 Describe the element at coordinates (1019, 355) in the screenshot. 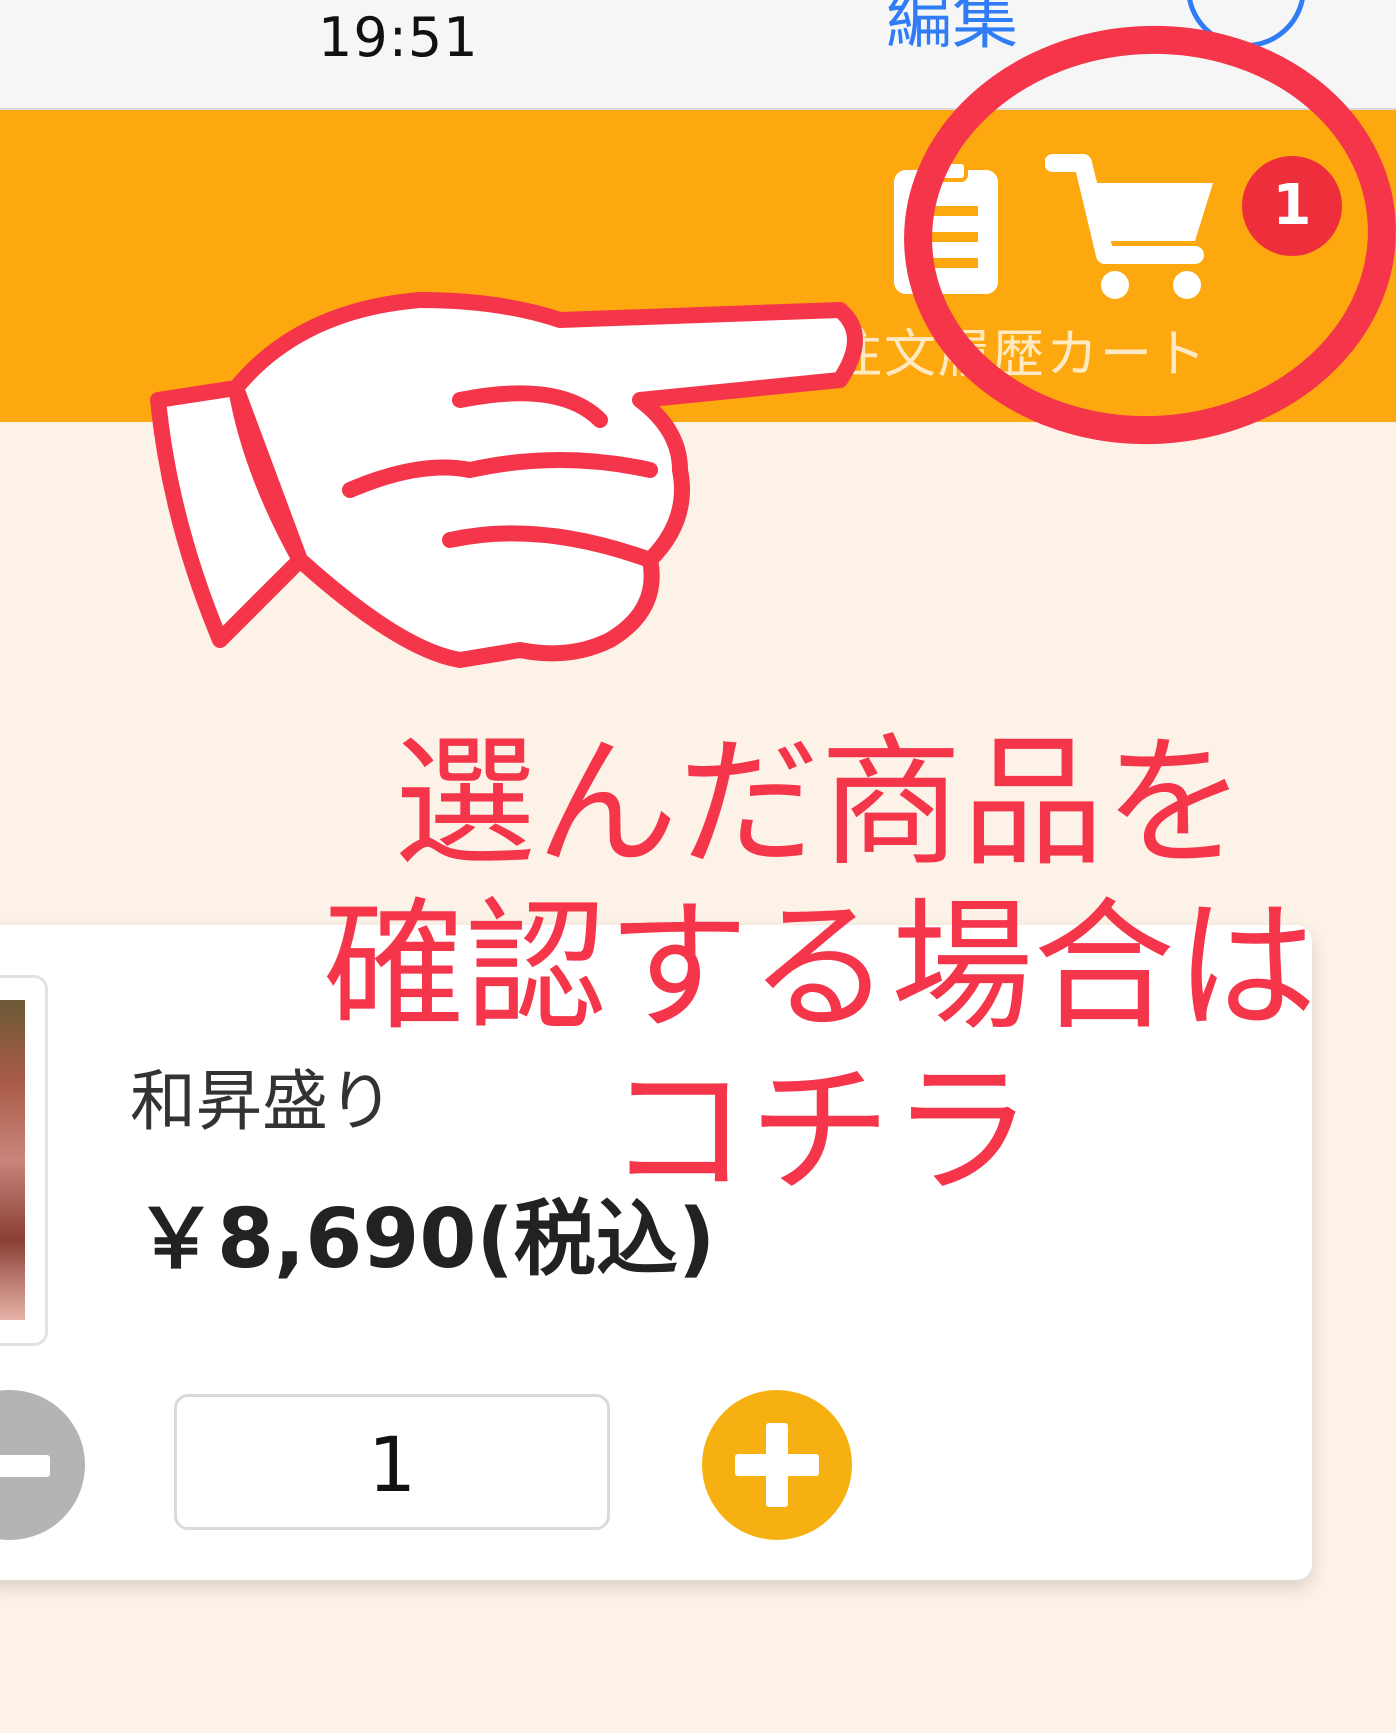

I see `header-label: 注文履歴カート` at that location.